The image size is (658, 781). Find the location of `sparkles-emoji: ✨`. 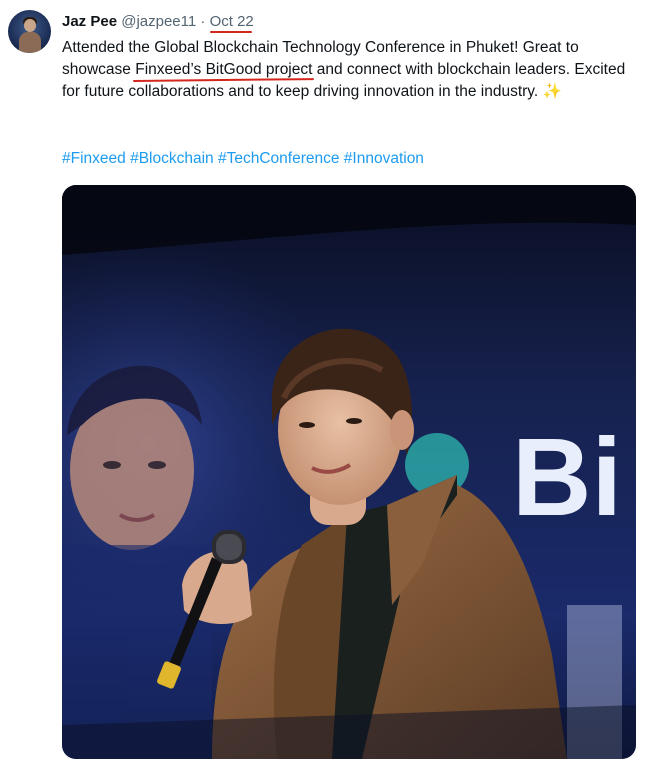

sparkles-emoji: ✨ is located at coordinates (552, 91).